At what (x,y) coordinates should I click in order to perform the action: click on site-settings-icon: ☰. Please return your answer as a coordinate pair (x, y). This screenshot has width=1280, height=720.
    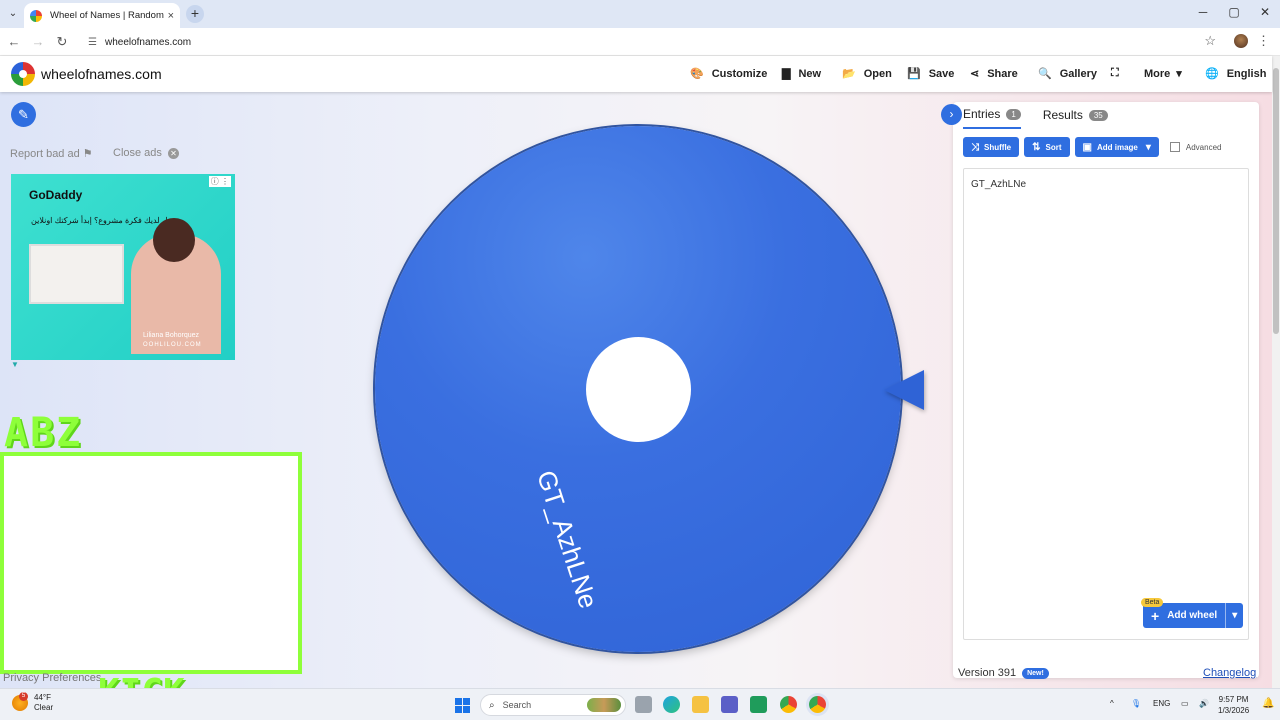
    Looking at the image, I should click on (92, 42).